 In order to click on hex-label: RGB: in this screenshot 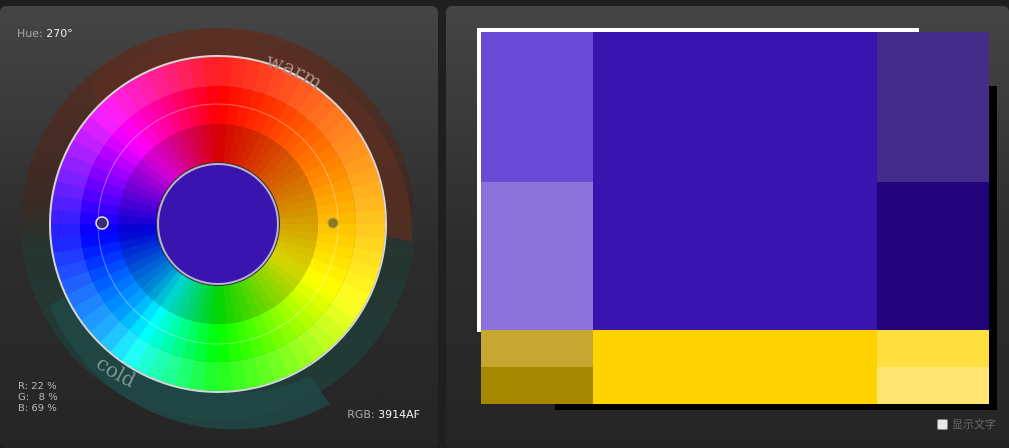, I will do `click(361, 414)`.